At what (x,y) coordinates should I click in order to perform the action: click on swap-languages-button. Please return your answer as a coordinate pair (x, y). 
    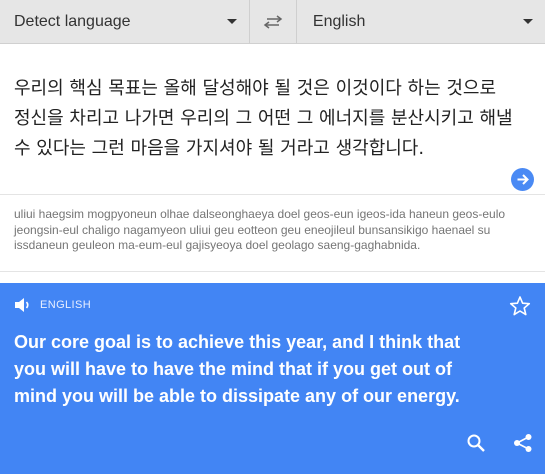
    Looking at the image, I should click on (273, 22).